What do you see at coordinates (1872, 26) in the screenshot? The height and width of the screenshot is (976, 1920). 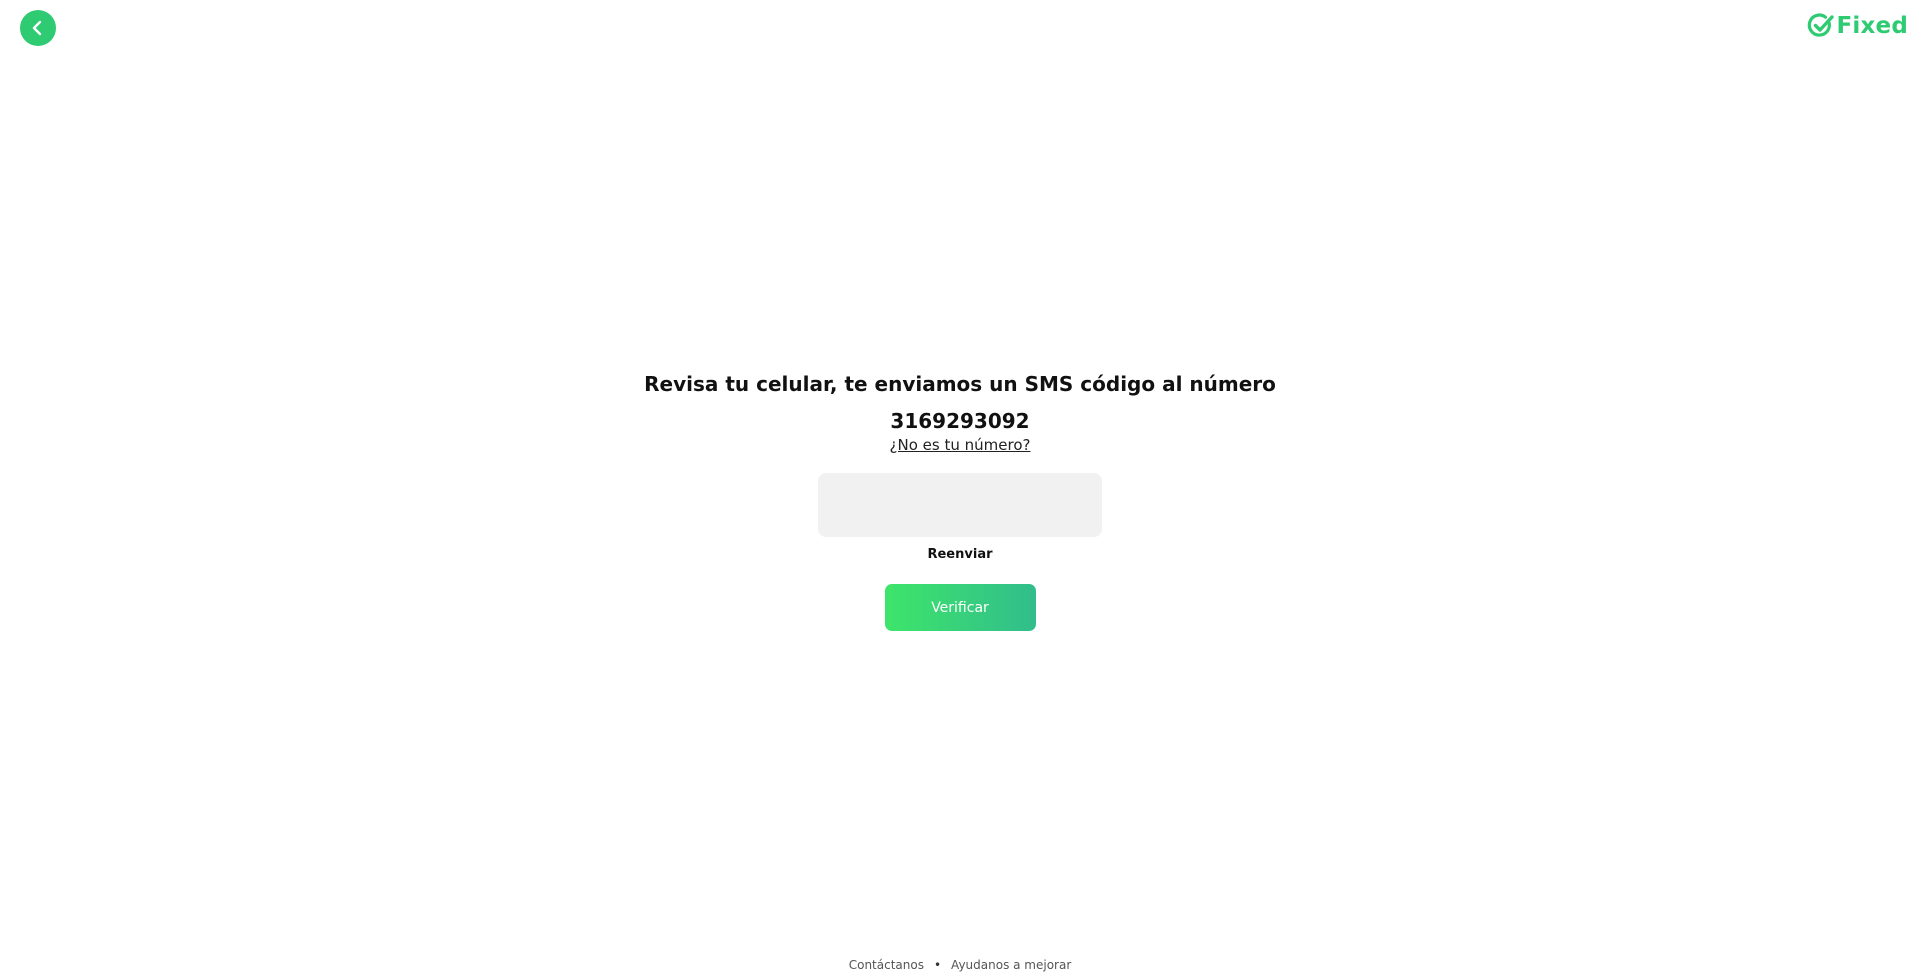 I see `logo-text: Fixed` at bounding box center [1872, 26].